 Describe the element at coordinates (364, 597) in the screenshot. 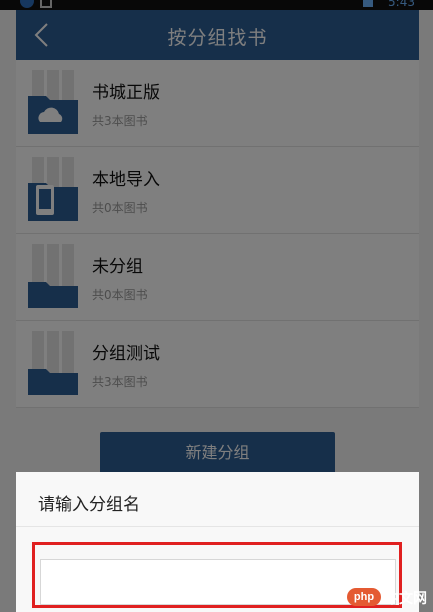

I see `watermark-badge: php` at that location.